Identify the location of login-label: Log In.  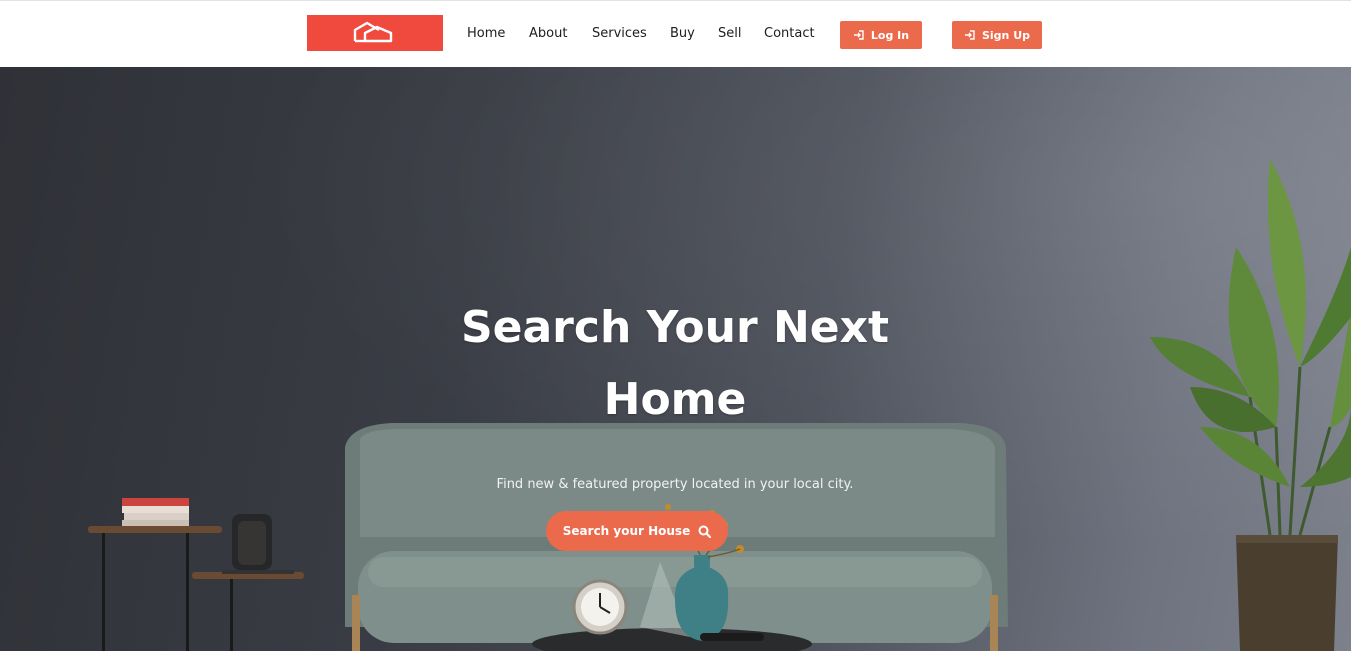
(890, 35).